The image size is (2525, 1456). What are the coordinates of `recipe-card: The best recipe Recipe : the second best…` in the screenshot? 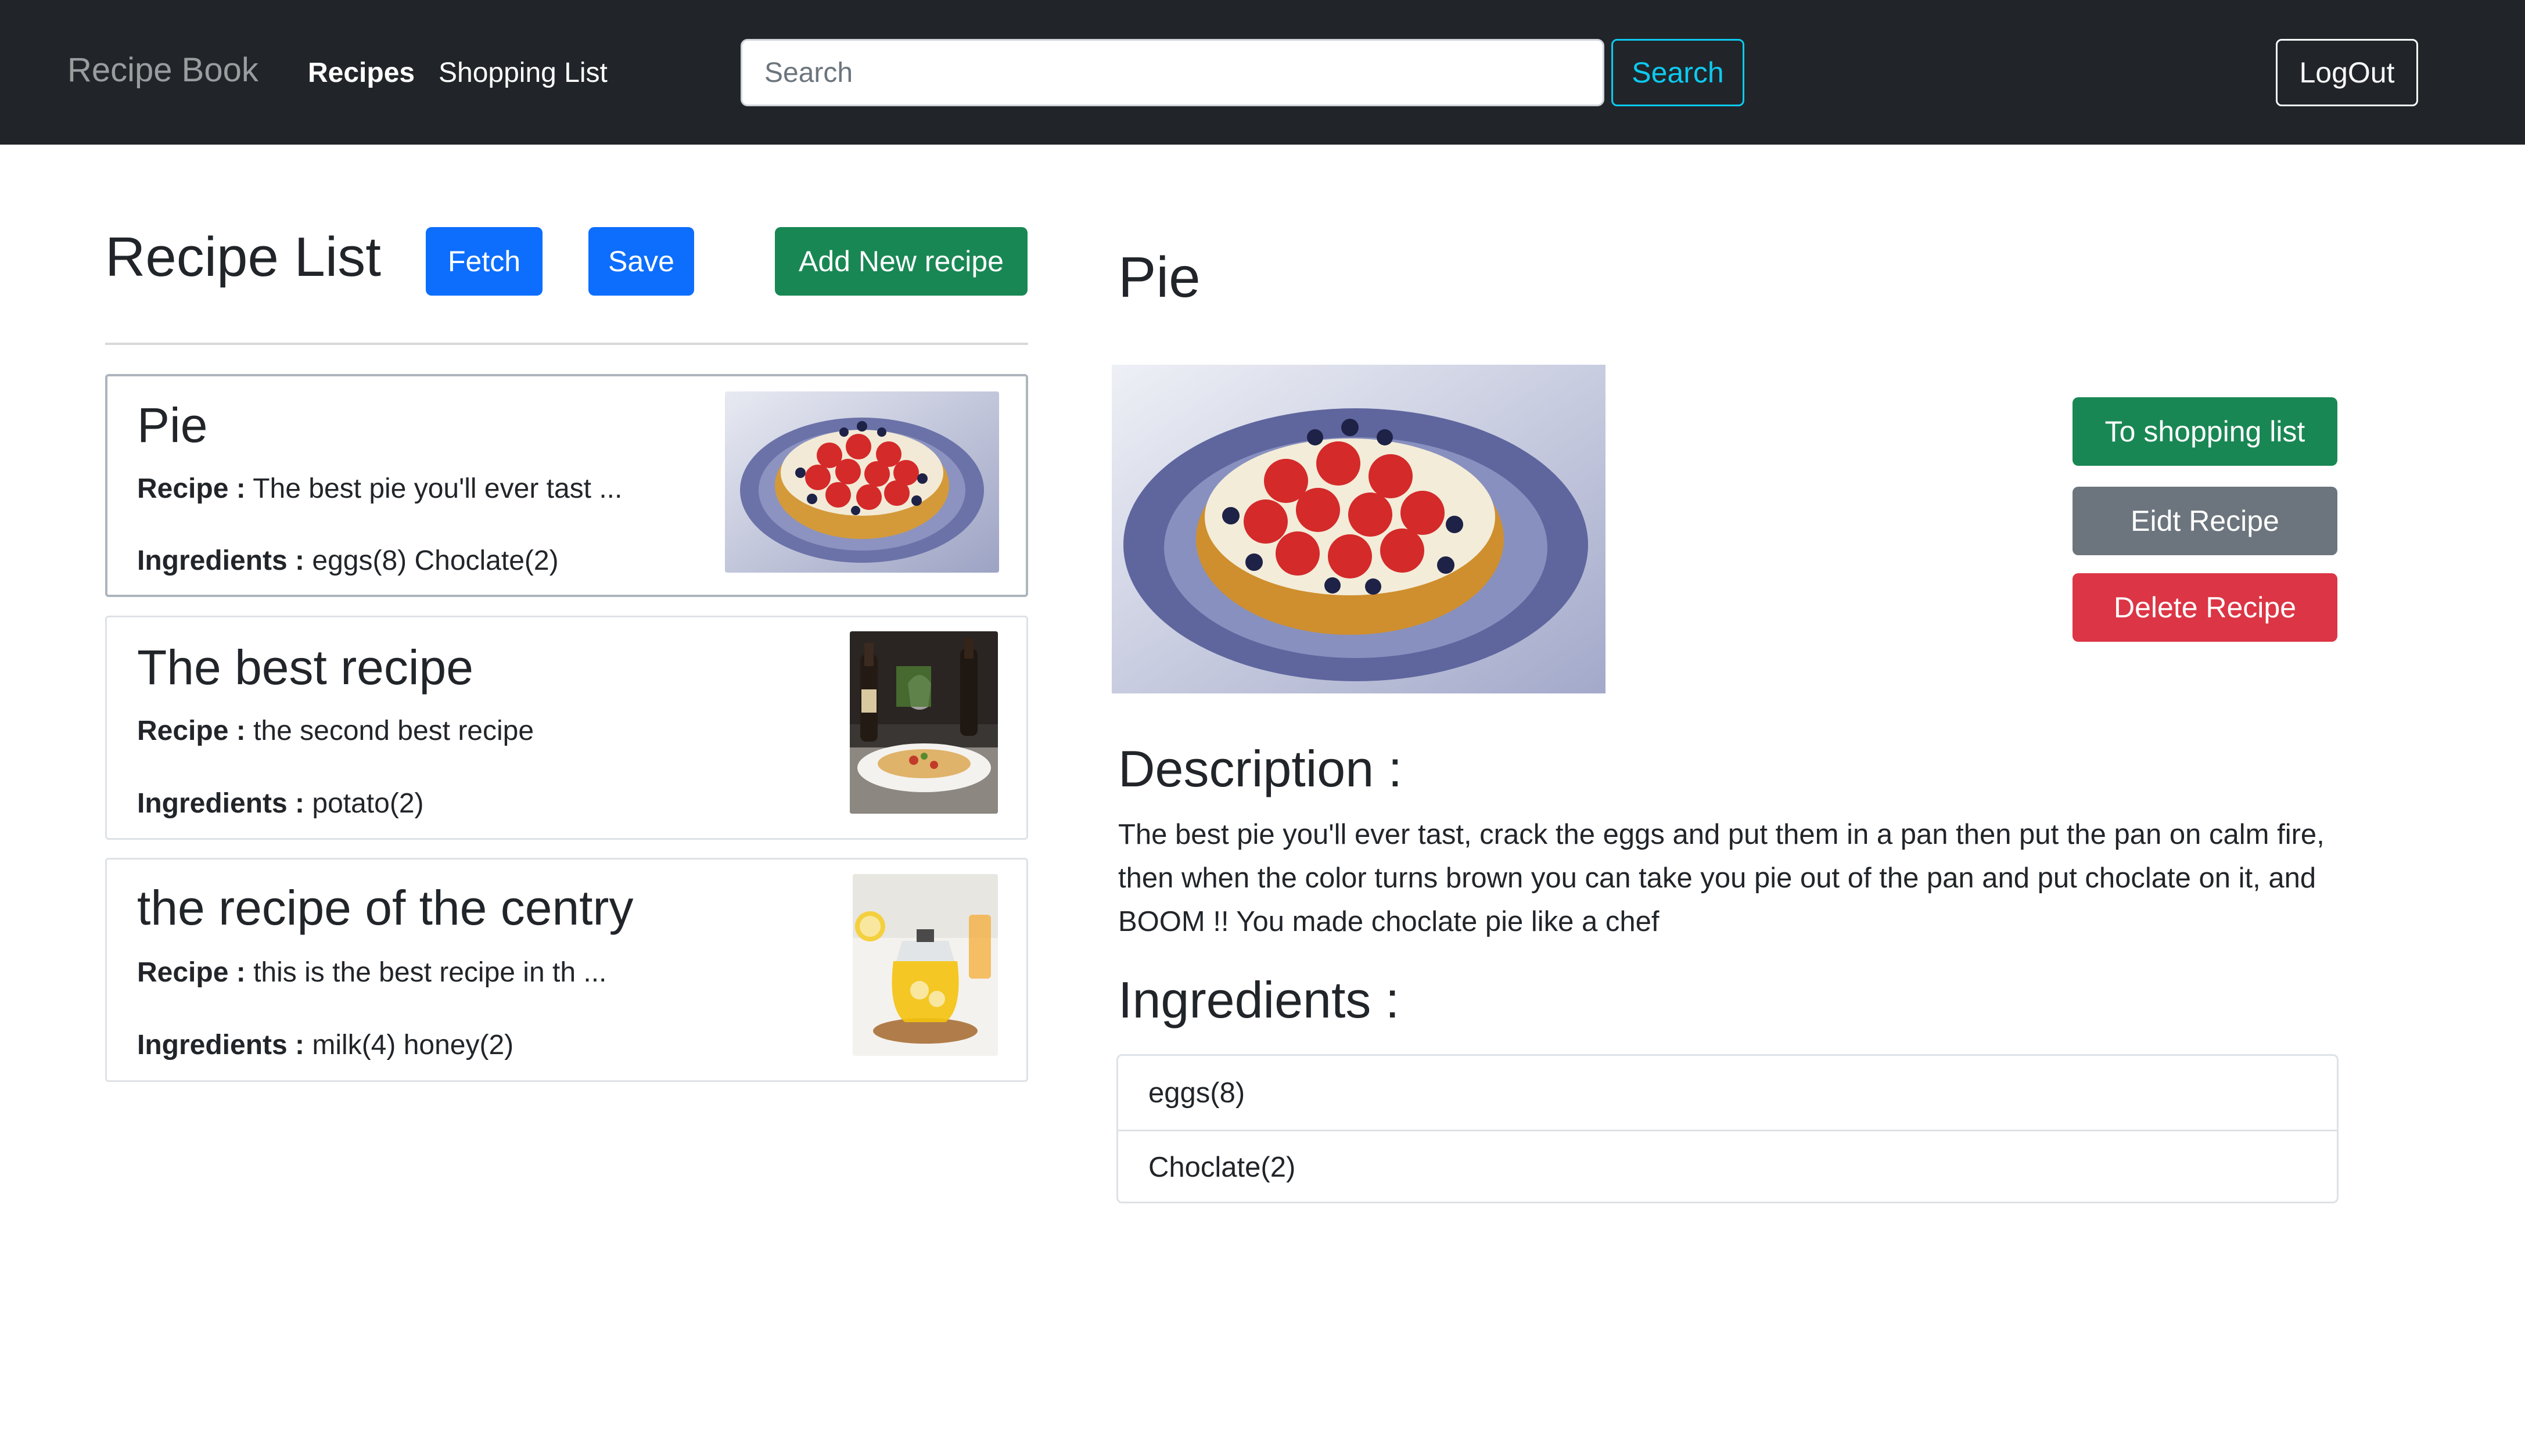 It's located at (566, 728).